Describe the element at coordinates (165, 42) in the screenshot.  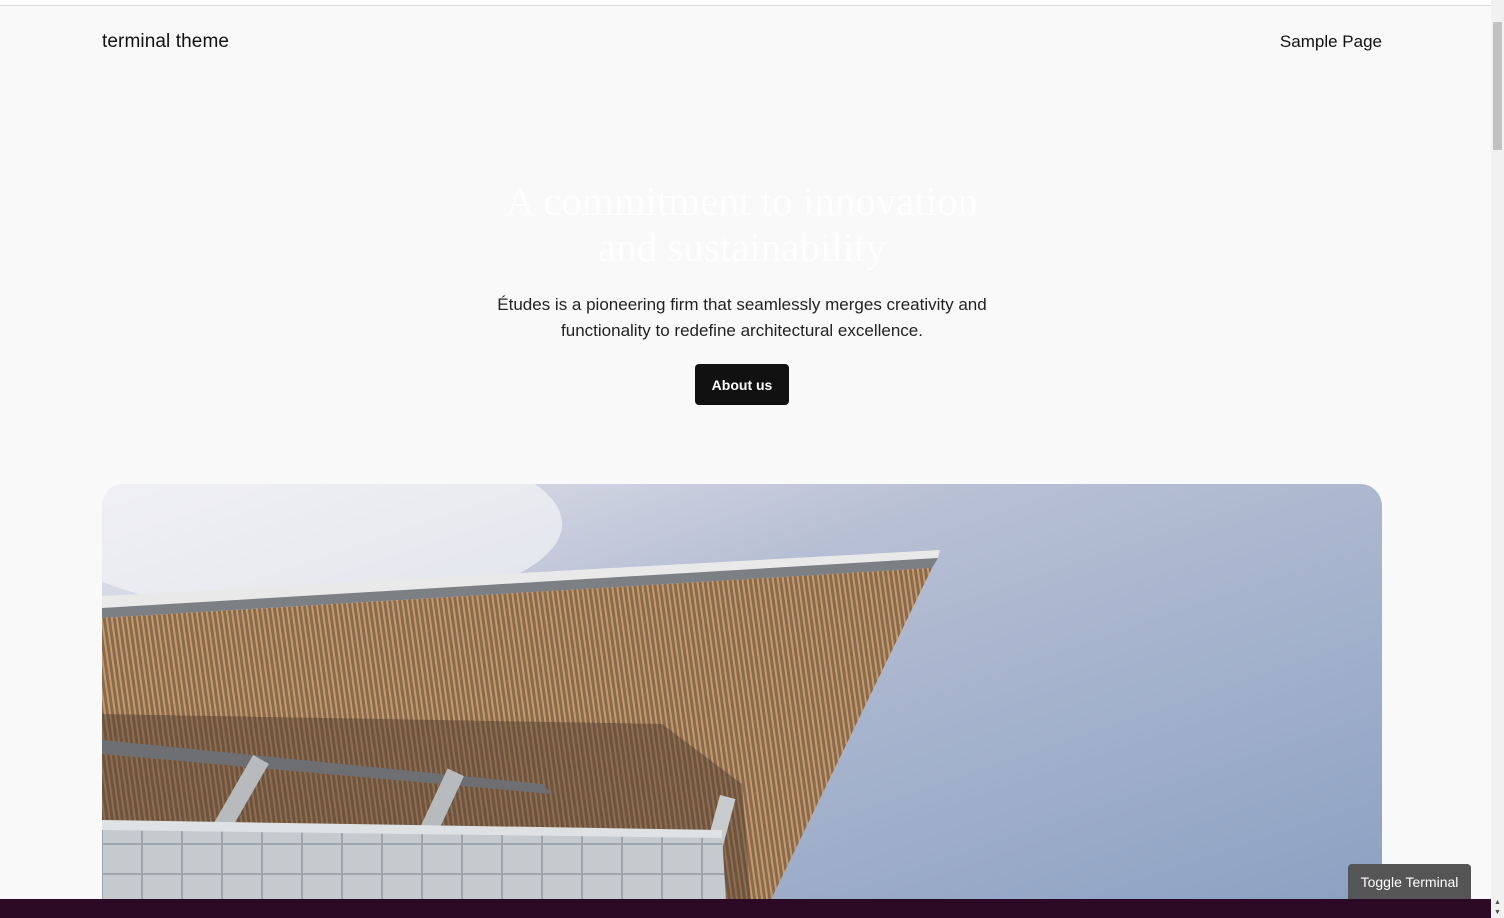
I see `site-title: terminal theme` at that location.